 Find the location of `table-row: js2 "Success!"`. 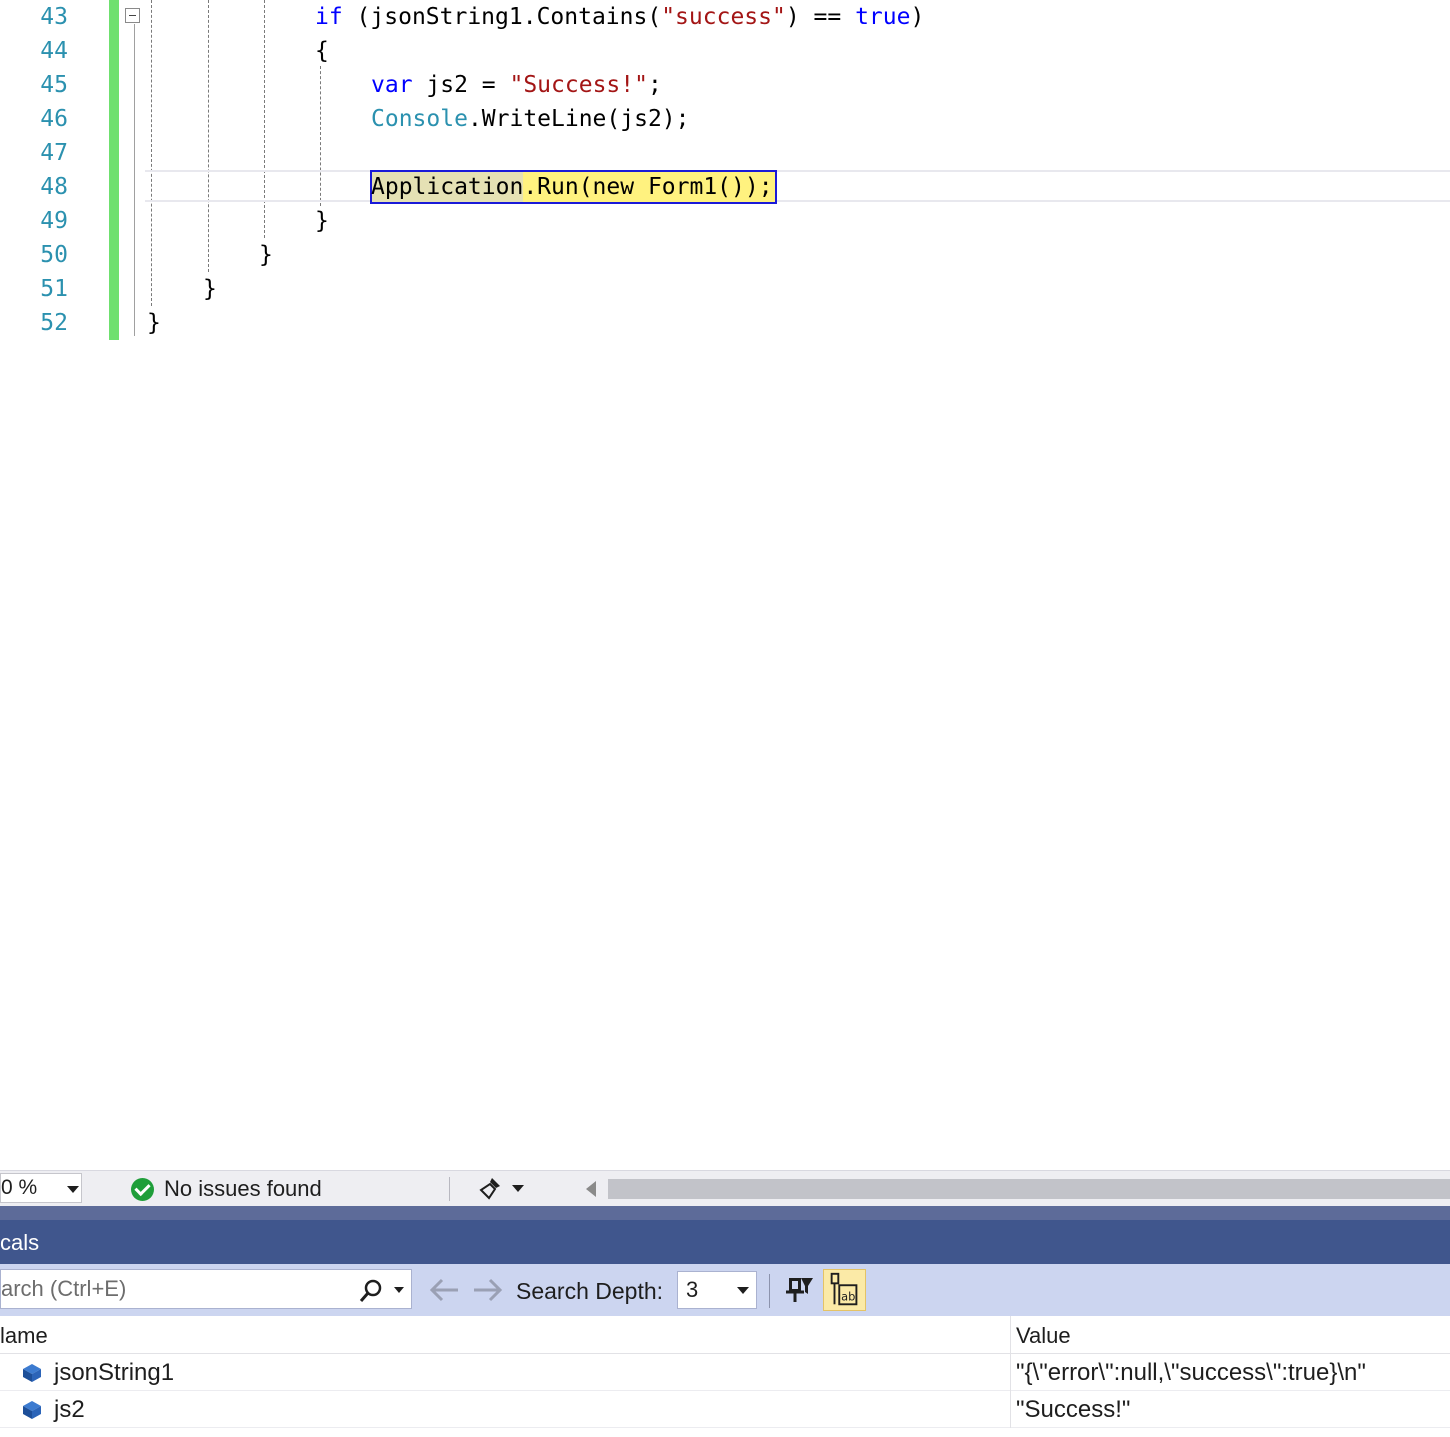

table-row: js2 "Success!" is located at coordinates (725, 1409).